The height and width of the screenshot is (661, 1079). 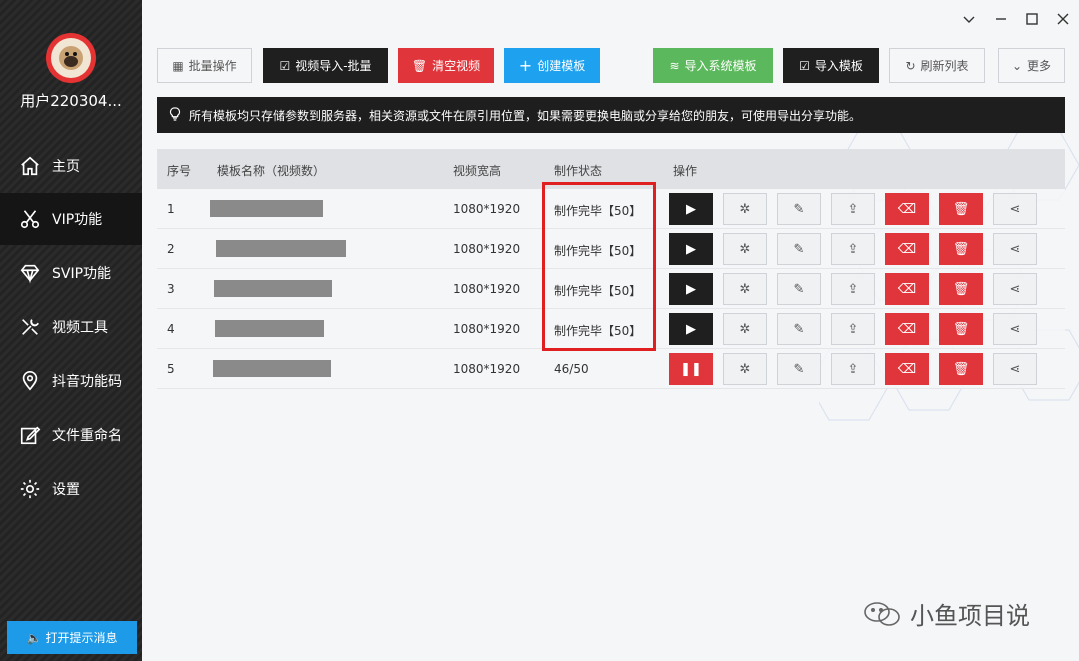 I want to click on minimize-button, so click(x=1001, y=19).